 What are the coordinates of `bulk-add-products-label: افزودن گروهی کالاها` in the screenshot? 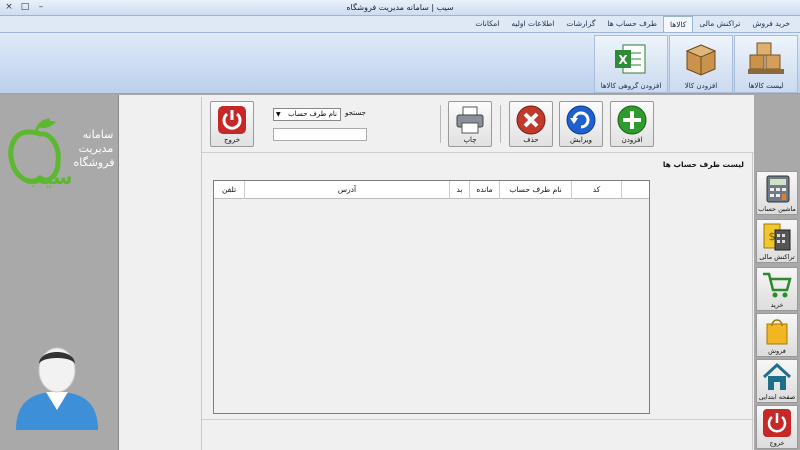 It's located at (631, 86).